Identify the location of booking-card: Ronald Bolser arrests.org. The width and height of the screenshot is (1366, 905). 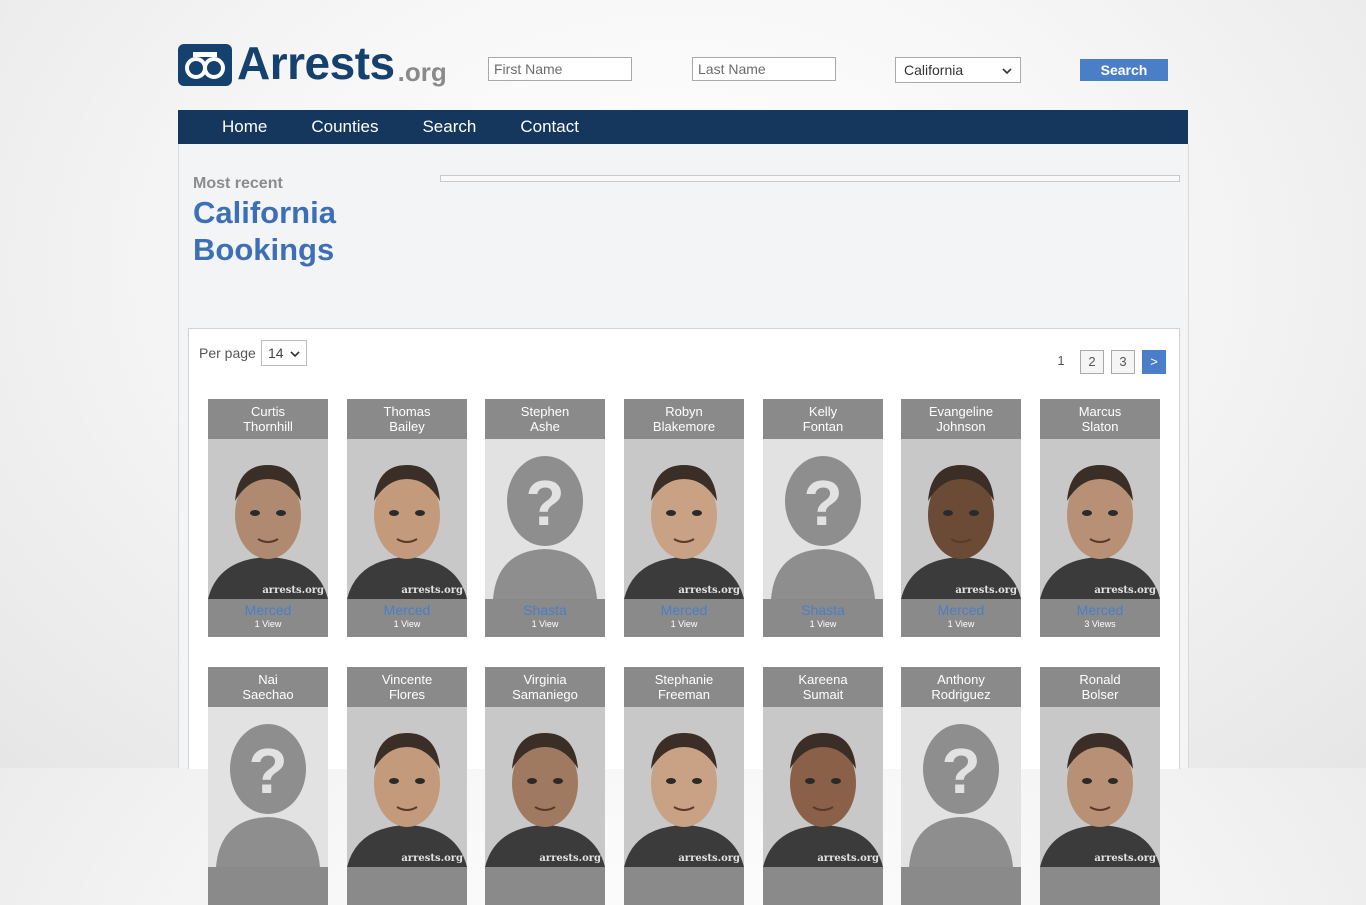
(1100, 786).